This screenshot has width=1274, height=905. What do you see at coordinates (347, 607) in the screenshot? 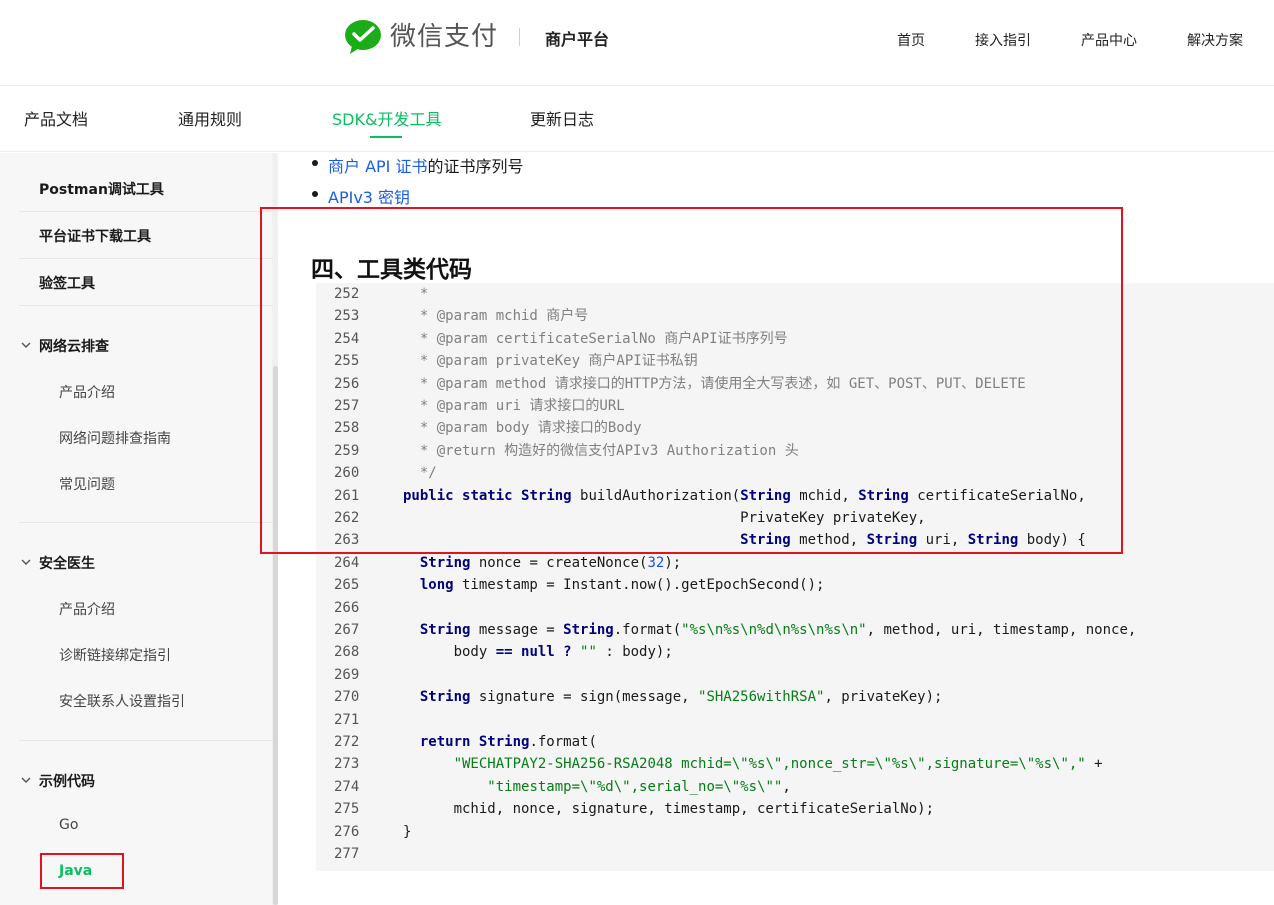
I see `line-number: 266` at bounding box center [347, 607].